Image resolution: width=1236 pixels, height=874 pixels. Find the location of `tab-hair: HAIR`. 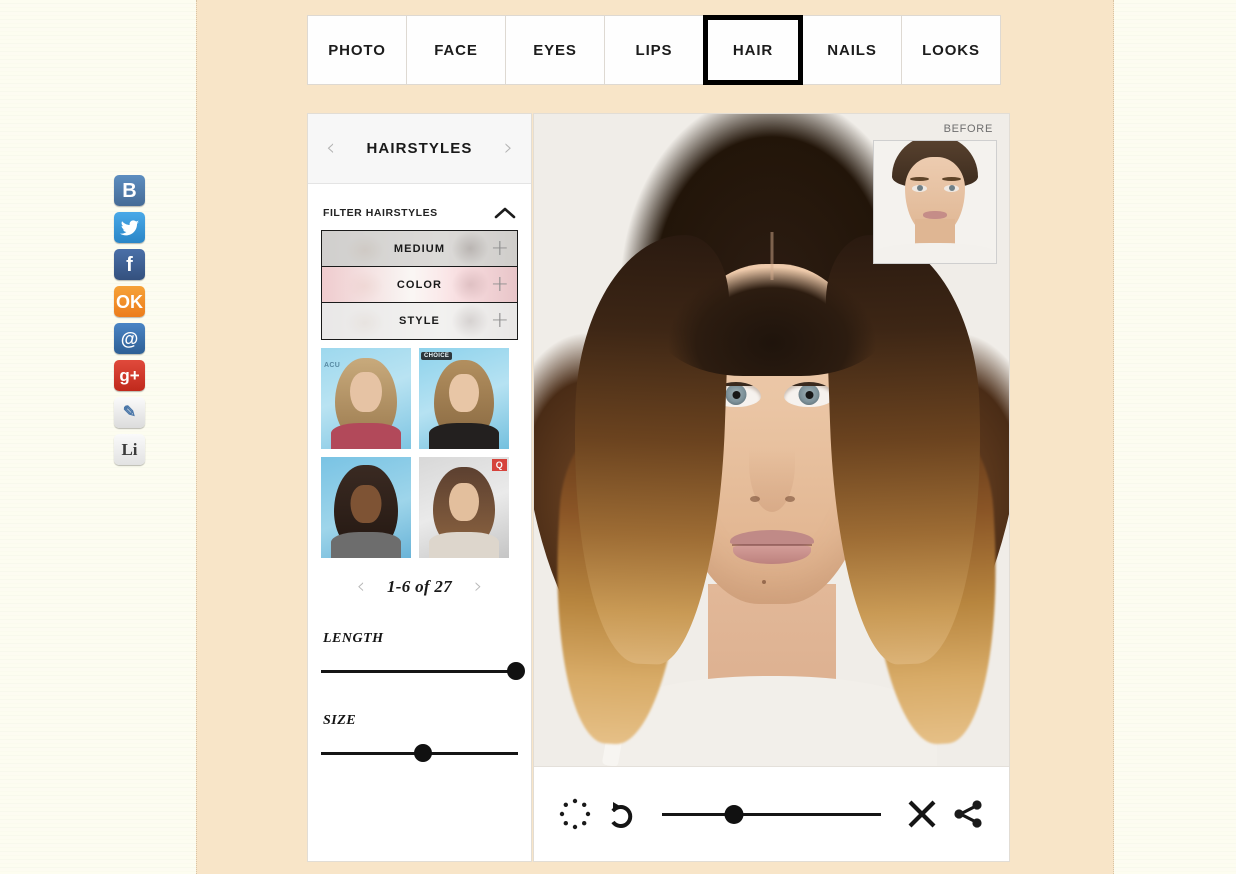

tab-hair: HAIR is located at coordinates (753, 50).